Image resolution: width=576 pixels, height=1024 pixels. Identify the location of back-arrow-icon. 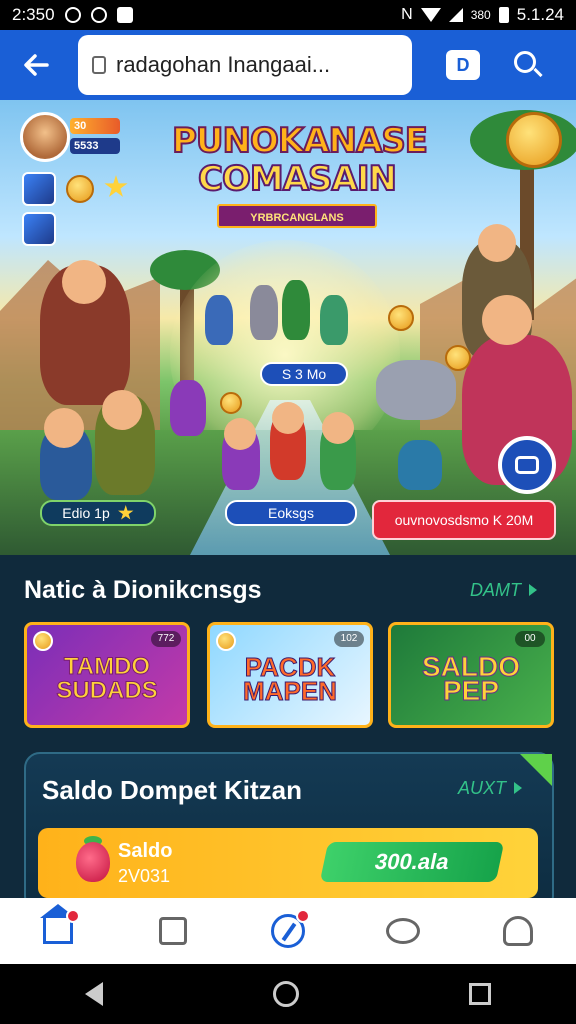
(36, 65).